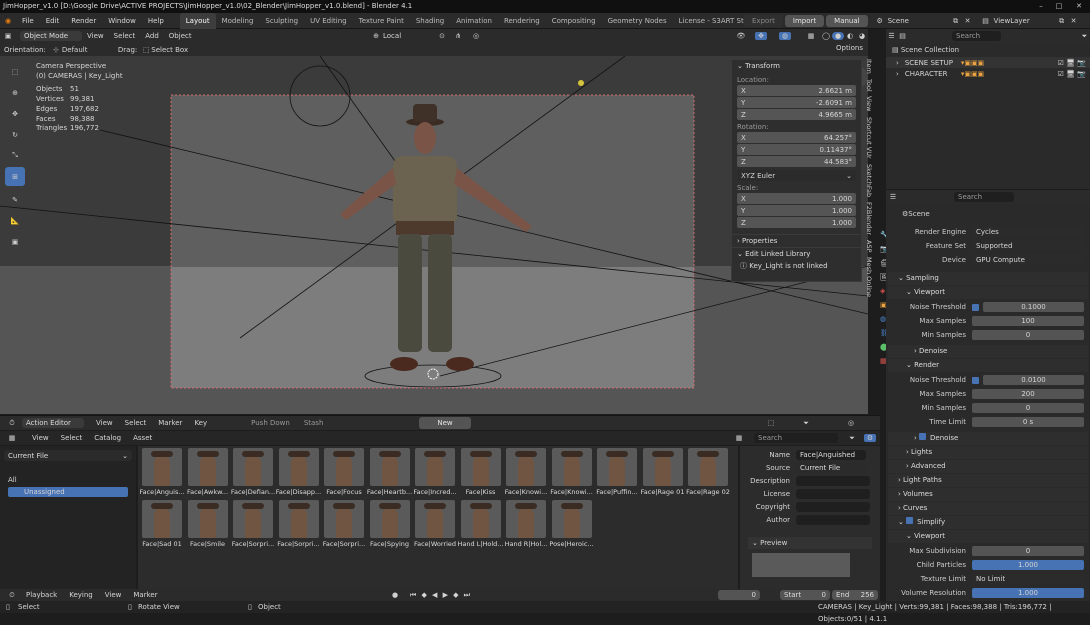  What do you see at coordinates (1025, 21) in the screenshot?
I see `view-layer-name: ViewLayer` at bounding box center [1025, 21].